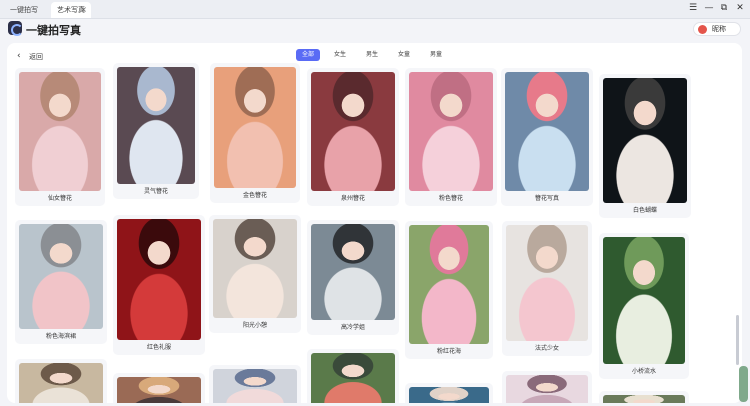 Image resolution: width=750 pixels, height=406 pixels. What do you see at coordinates (254, 195) in the screenshot?
I see `card-label: 金色簪花` at bounding box center [254, 195].